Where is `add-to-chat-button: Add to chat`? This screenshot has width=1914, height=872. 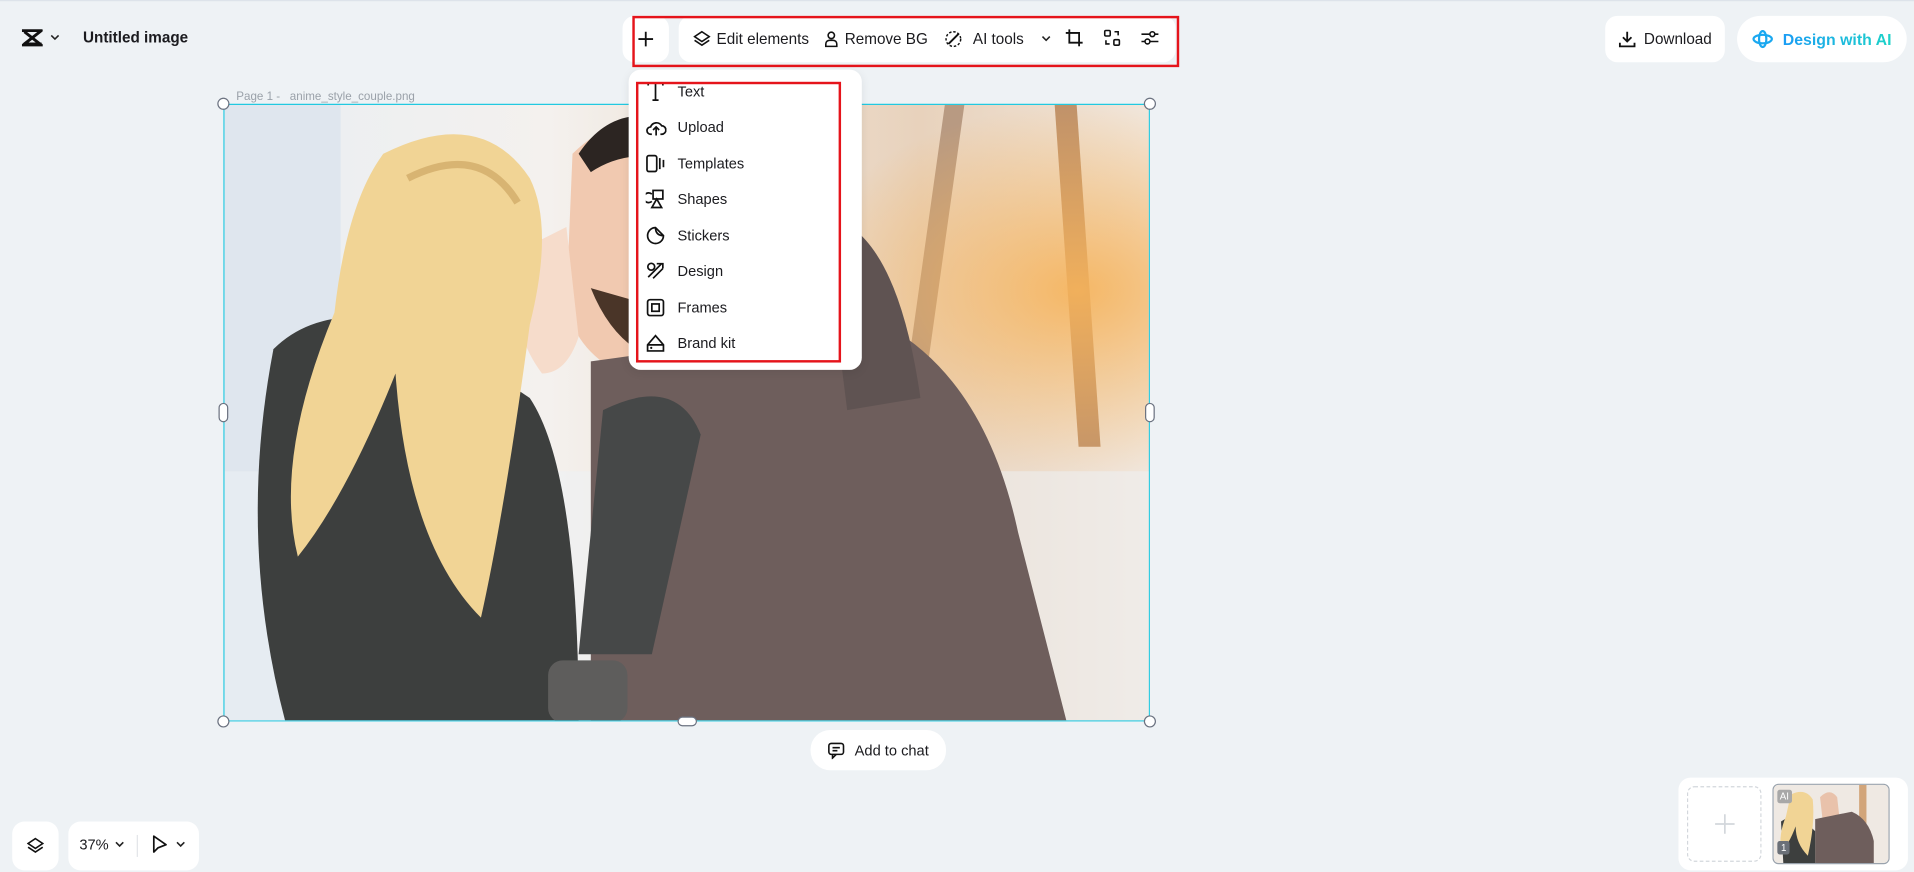 add-to-chat-button: Add to chat is located at coordinates (878, 750).